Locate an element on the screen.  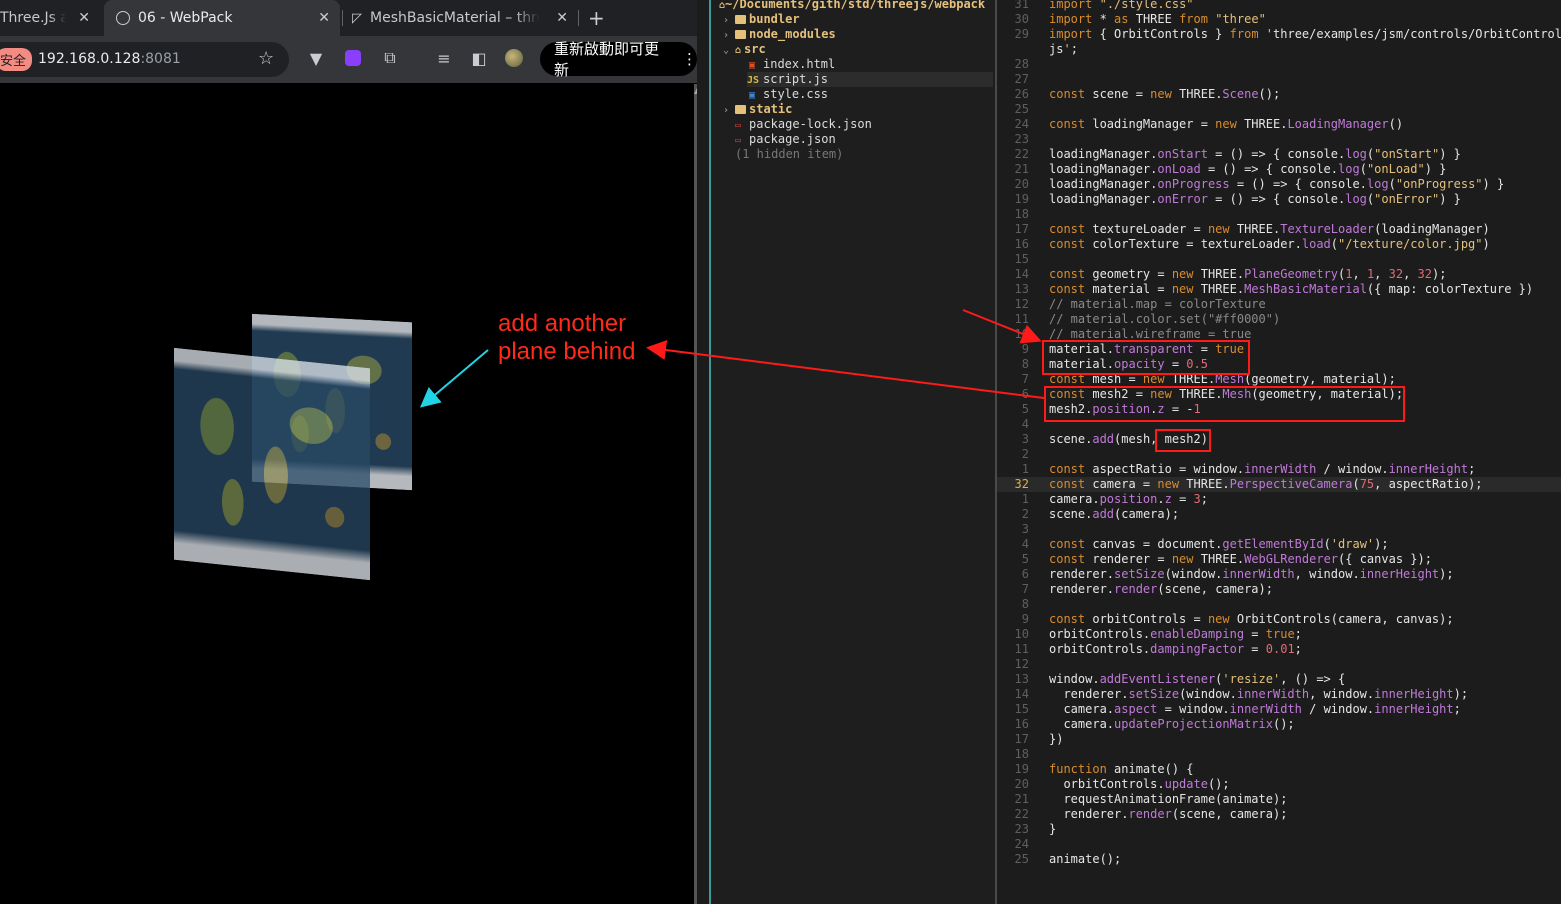
code-line: 3 scene.add(mesh, mesh2) is located at coordinates (1279, 439).